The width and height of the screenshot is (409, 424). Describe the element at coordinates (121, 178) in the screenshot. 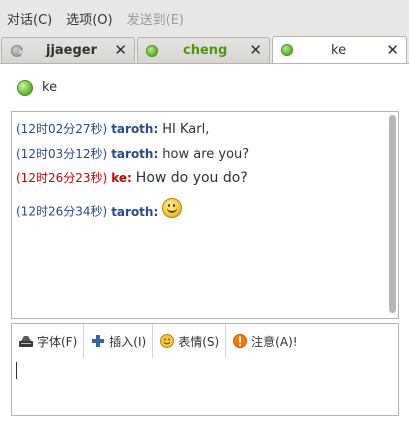

I see `message-sender: ke:` at that location.